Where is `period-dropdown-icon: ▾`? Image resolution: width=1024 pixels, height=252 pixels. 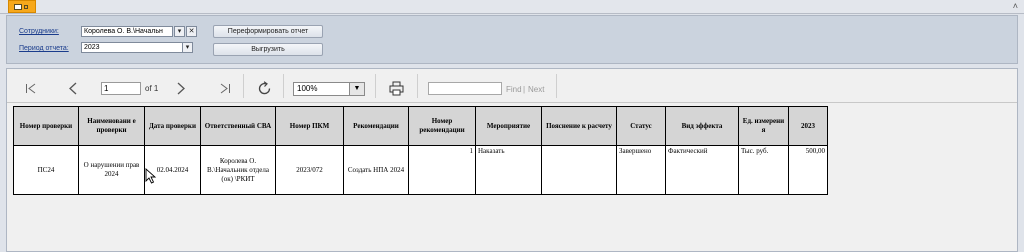 period-dropdown-icon: ▾ is located at coordinates (187, 47).